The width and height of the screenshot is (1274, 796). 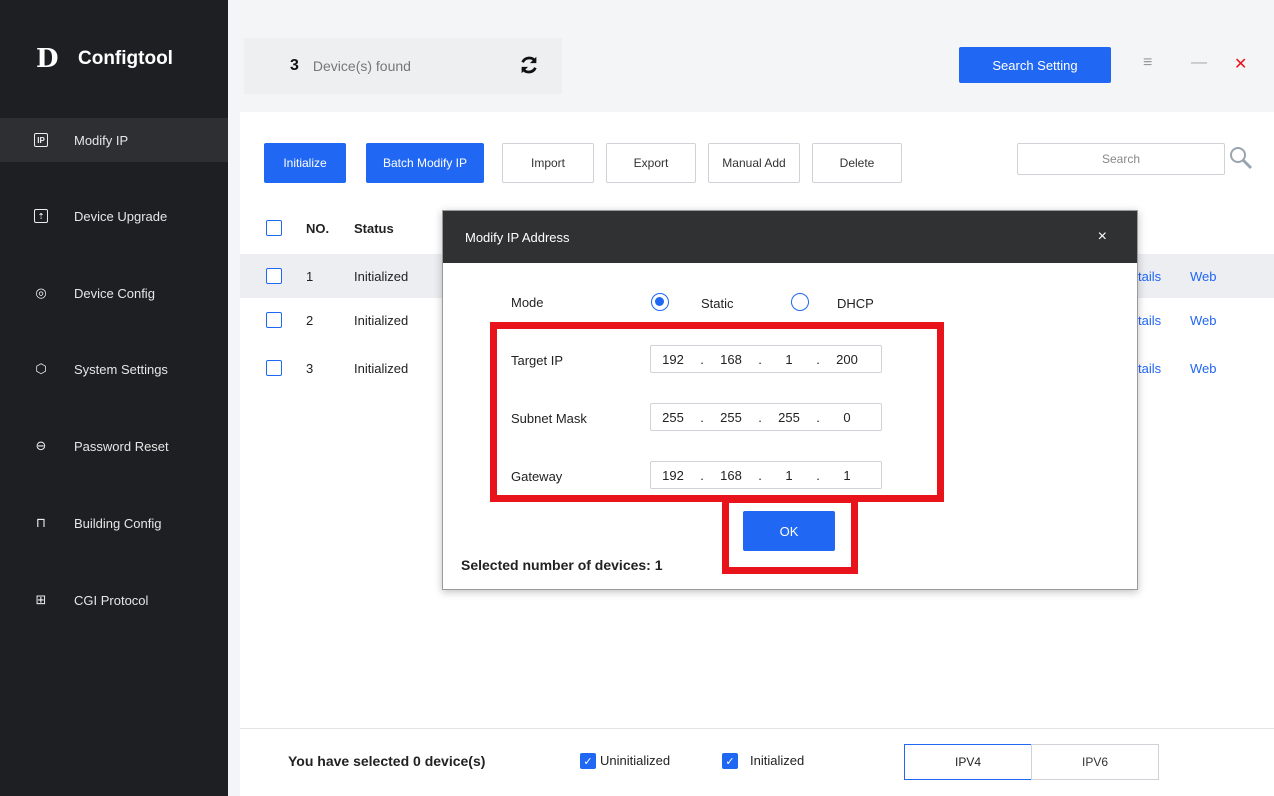 What do you see at coordinates (1035, 65) in the screenshot?
I see `search-setting-button: Search Setting` at bounding box center [1035, 65].